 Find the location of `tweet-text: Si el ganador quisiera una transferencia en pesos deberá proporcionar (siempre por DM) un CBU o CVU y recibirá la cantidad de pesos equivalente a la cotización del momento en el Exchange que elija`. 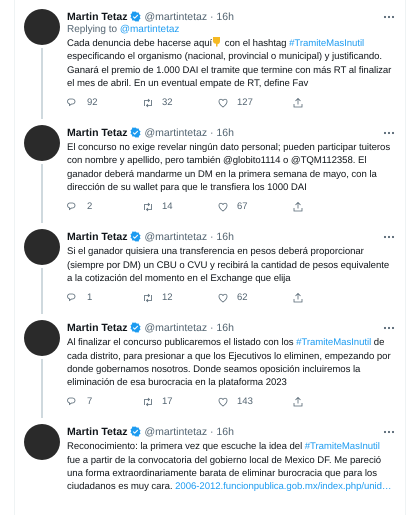

tweet-text: Si el ganador quisiera una transferencia en pesos deberá proporcionar (siempre por DM) un CBU o CVU y recibirá la cantidad de pesos equivalente a la cotización del momento en el Exchange que elija is located at coordinates (228, 265).